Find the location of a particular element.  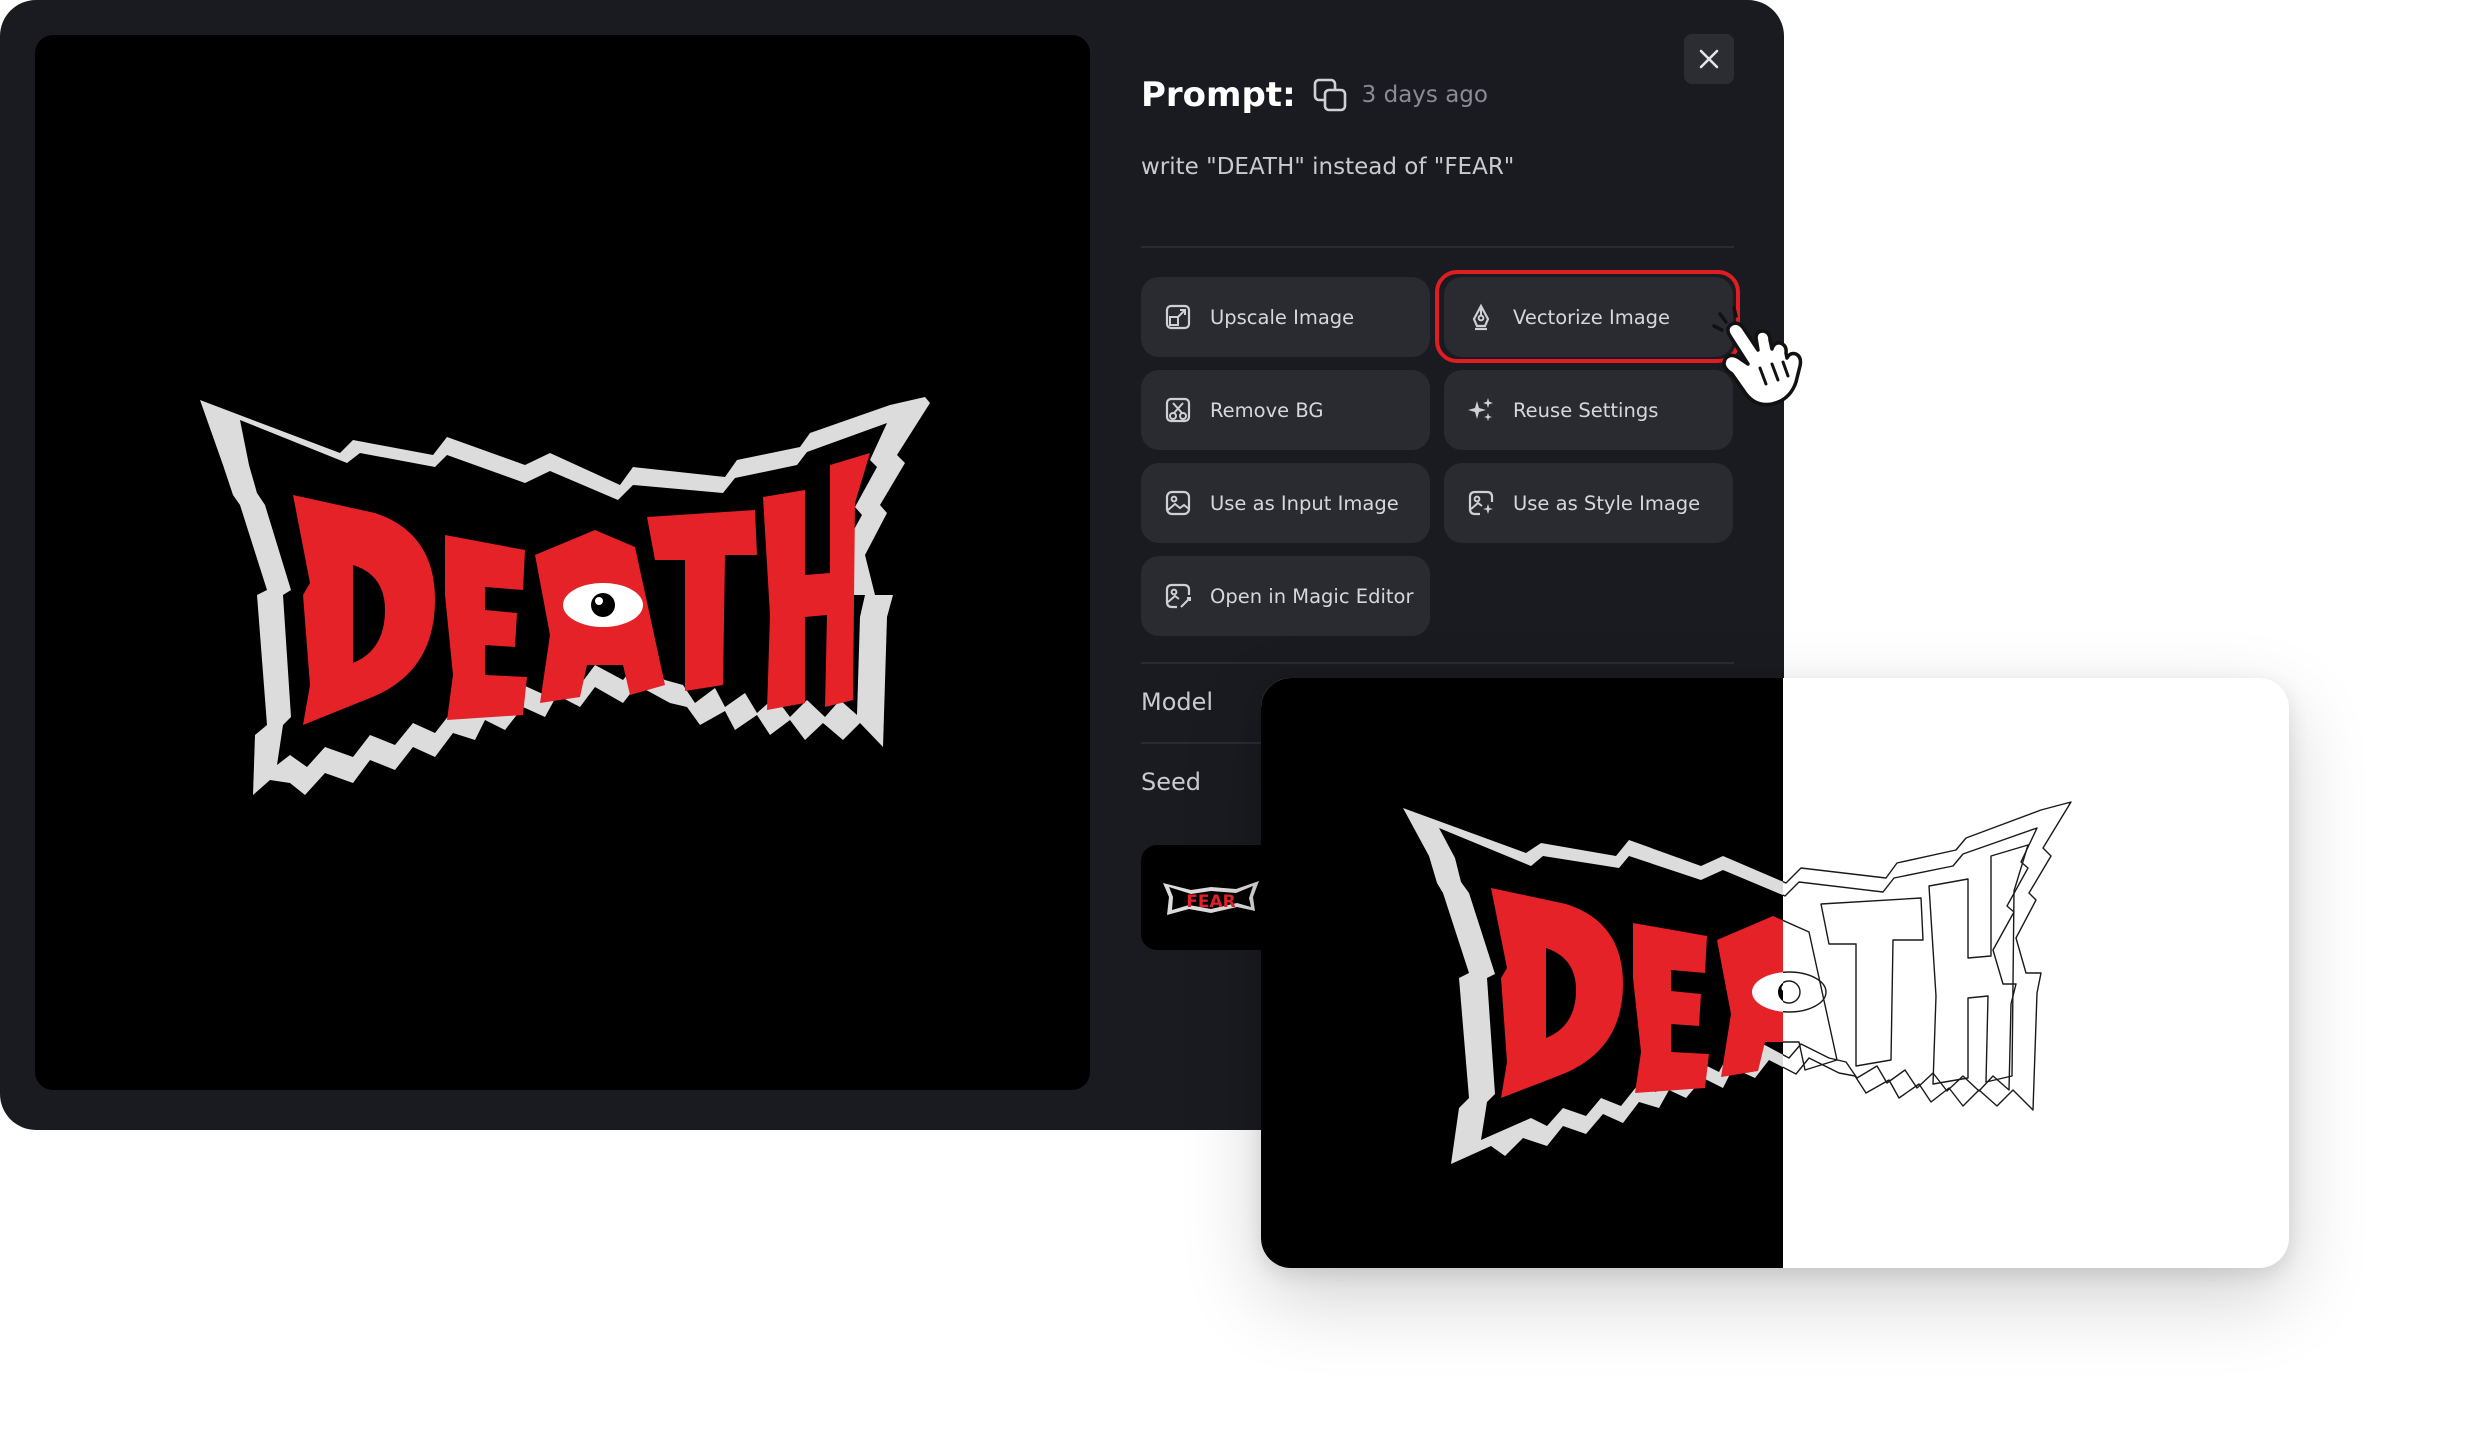

timestamp: 3 days ago is located at coordinates (1424, 95).